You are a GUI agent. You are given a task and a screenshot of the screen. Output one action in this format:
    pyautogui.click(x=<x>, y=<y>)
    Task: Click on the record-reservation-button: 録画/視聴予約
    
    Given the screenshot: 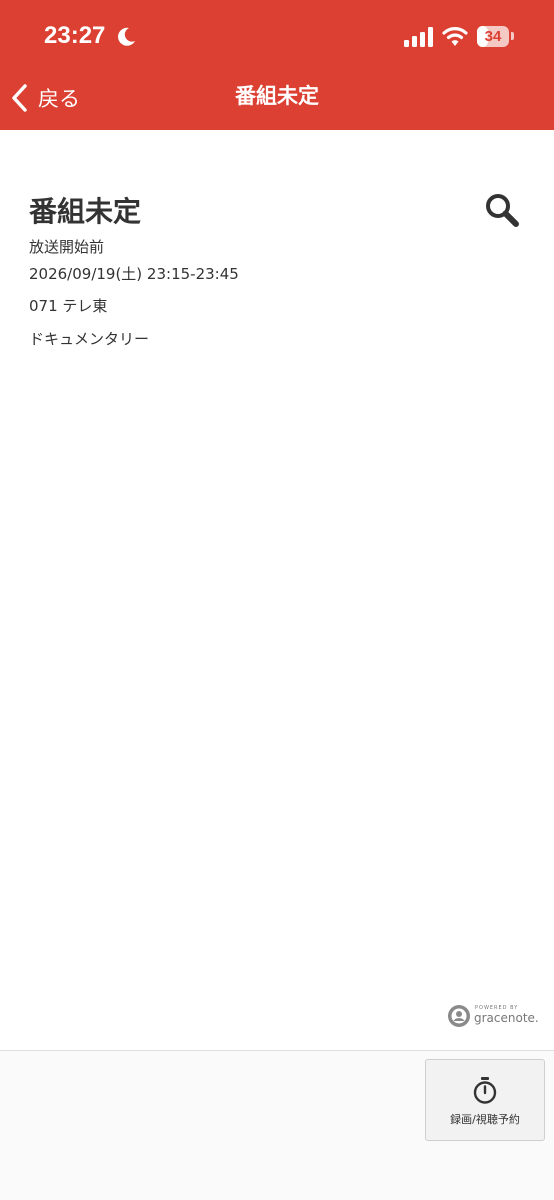 What is the action you would take?
    pyautogui.click(x=485, y=1100)
    